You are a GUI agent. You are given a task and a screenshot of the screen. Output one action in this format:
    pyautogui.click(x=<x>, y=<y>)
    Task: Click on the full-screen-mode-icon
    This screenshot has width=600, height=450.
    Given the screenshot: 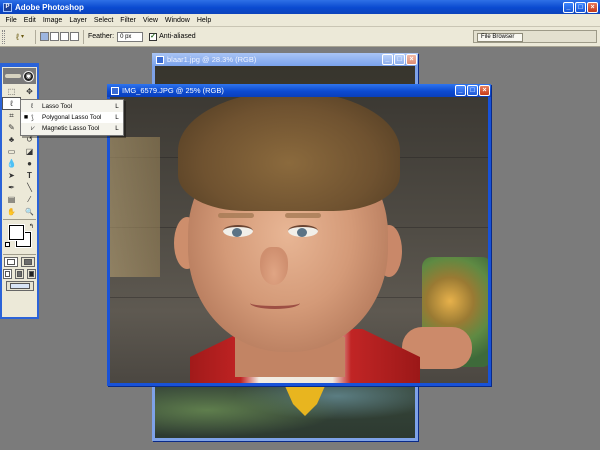 What is the action you would take?
    pyautogui.click(x=31, y=274)
    